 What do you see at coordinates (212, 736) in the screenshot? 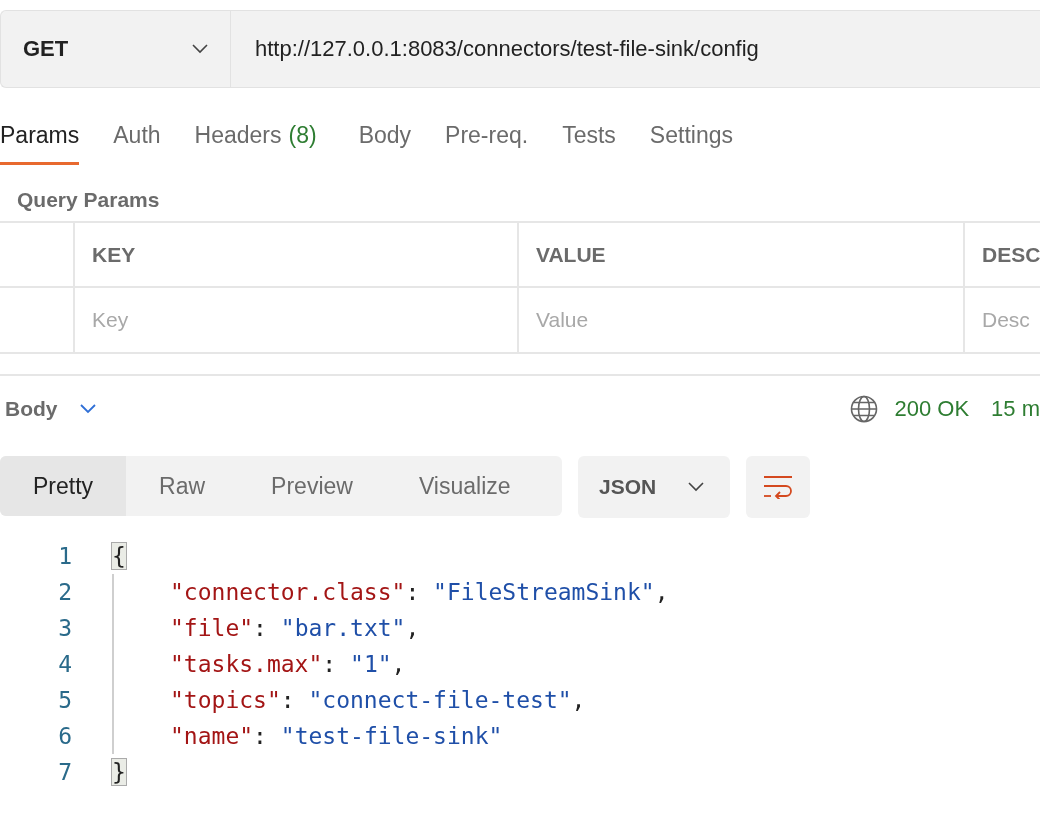
I see `json-key: "name"` at bounding box center [212, 736].